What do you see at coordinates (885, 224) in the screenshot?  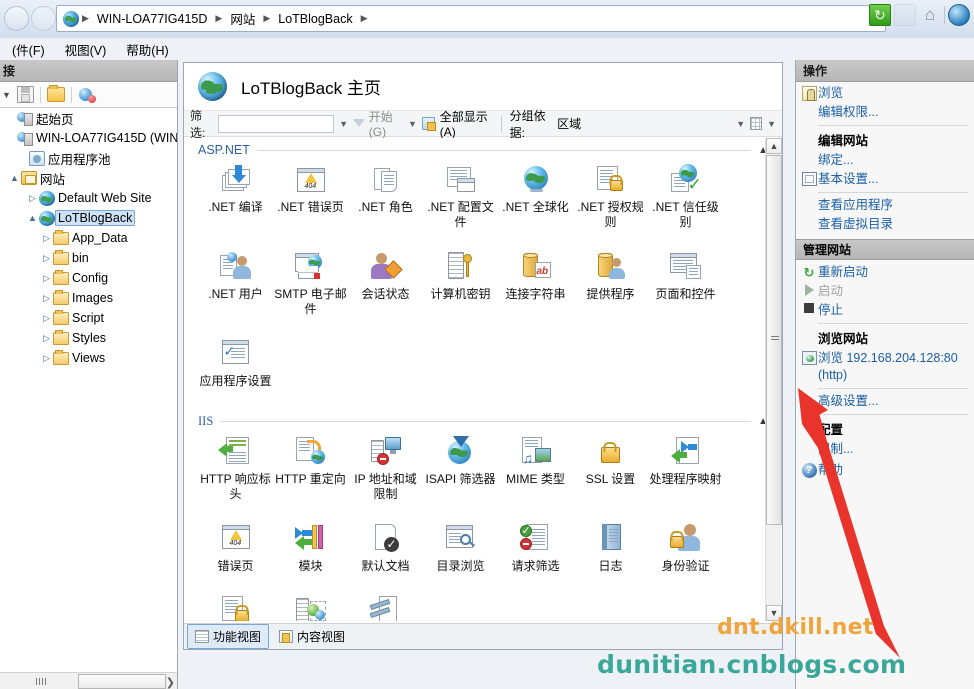 I see `action-view-virtual-directories: 查看虚拟目录` at bounding box center [885, 224].